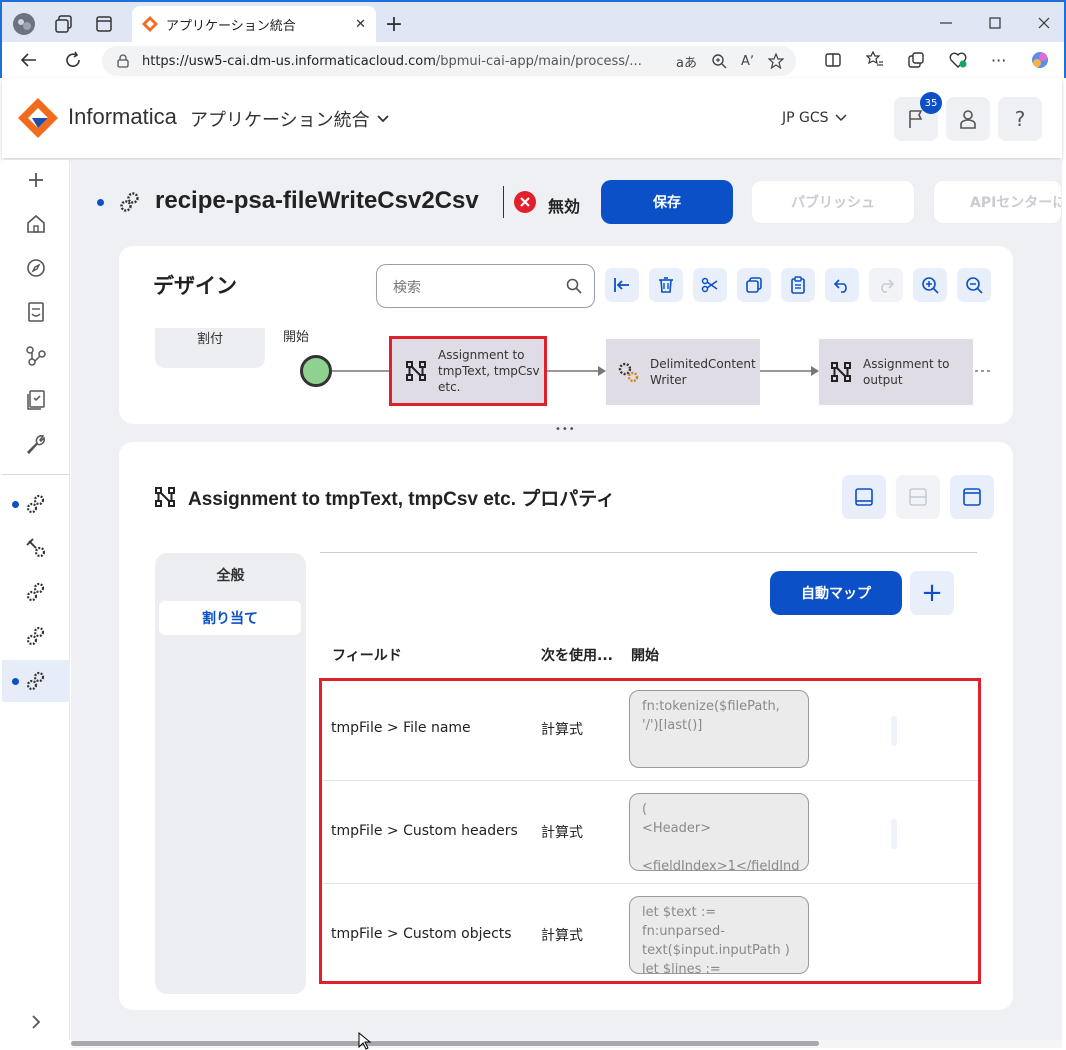  I want to click on user-profile-button, so click(968, 119).